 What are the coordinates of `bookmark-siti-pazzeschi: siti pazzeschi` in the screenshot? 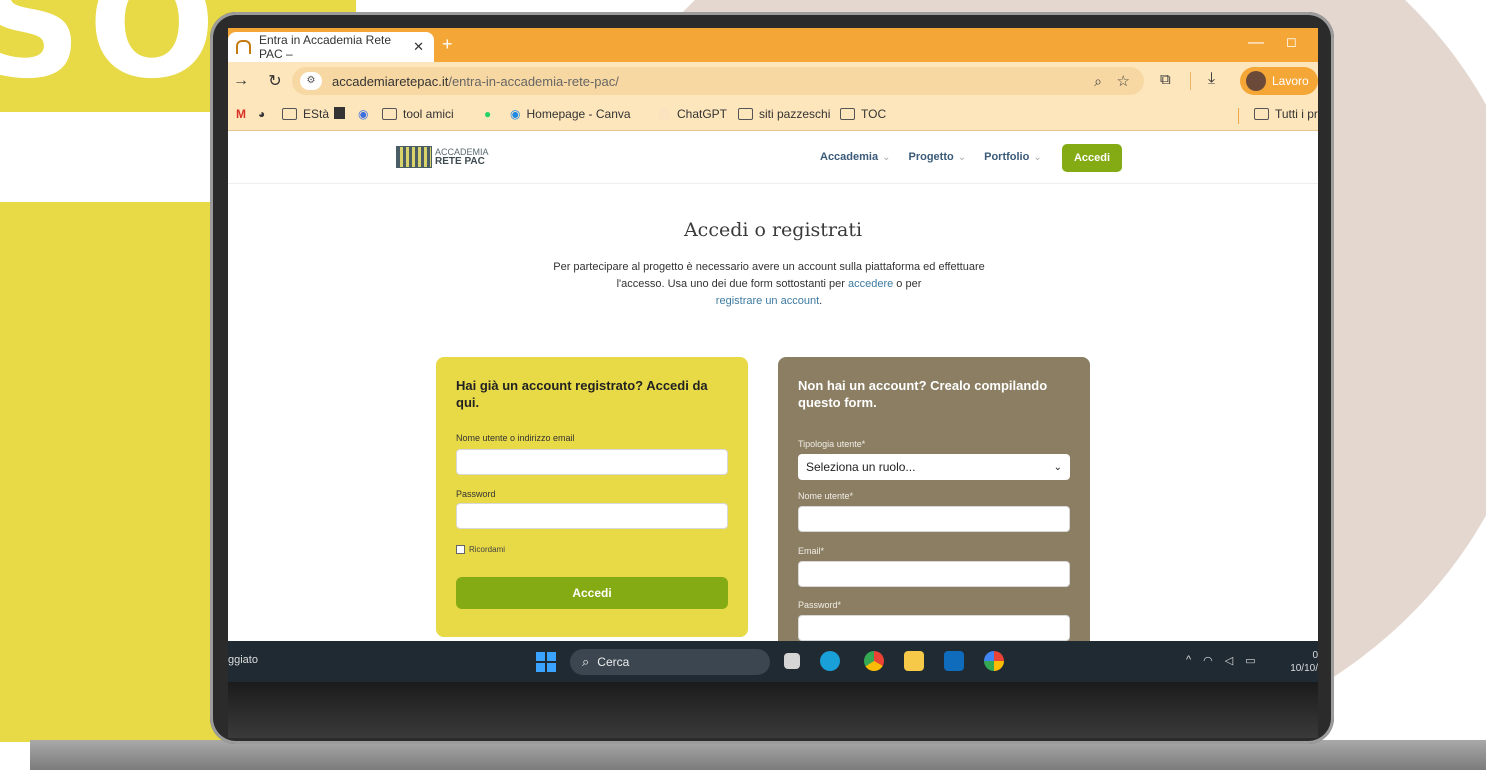 It's located at (784, 114).